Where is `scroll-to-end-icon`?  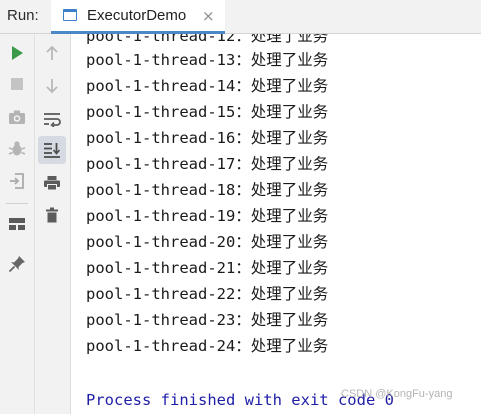
scroll-to-end-icon is located at coordinates (52, 150).